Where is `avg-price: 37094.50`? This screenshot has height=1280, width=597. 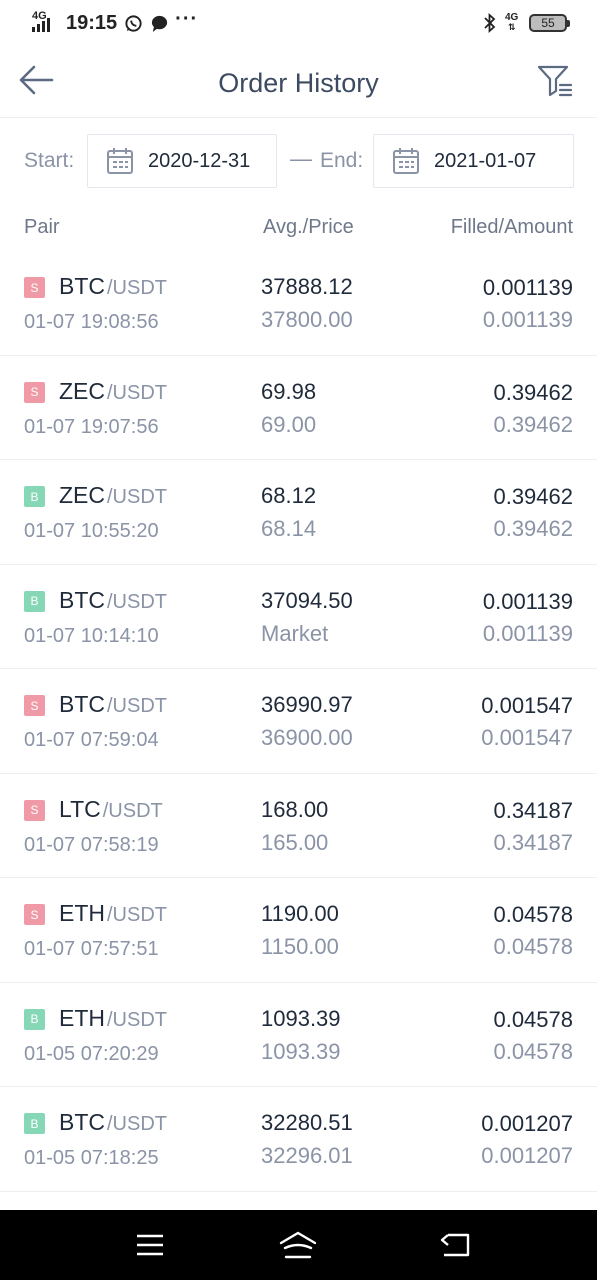 avg-price: 37094.50 is located at coordinates (307, 600).